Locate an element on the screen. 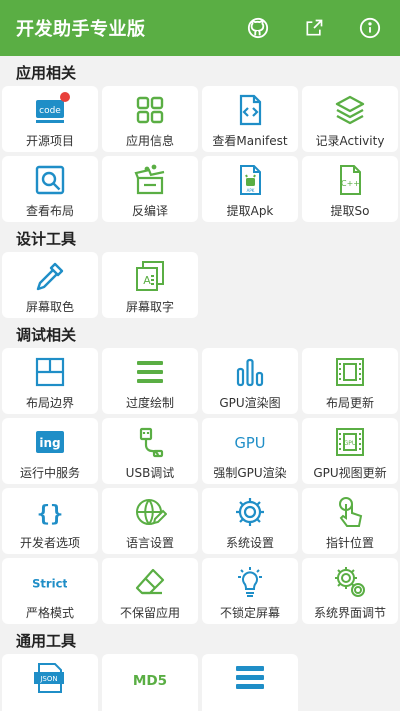  tool-label: GPU渲染图 is located at coordinates (250, 403).